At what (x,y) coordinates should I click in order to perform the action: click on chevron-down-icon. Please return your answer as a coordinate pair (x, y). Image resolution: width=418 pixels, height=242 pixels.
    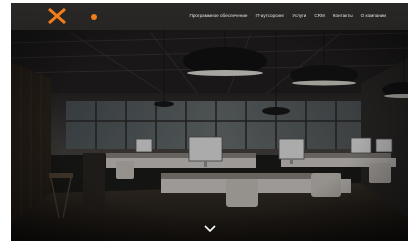
    Looking at the image, I should click on (210, 228).